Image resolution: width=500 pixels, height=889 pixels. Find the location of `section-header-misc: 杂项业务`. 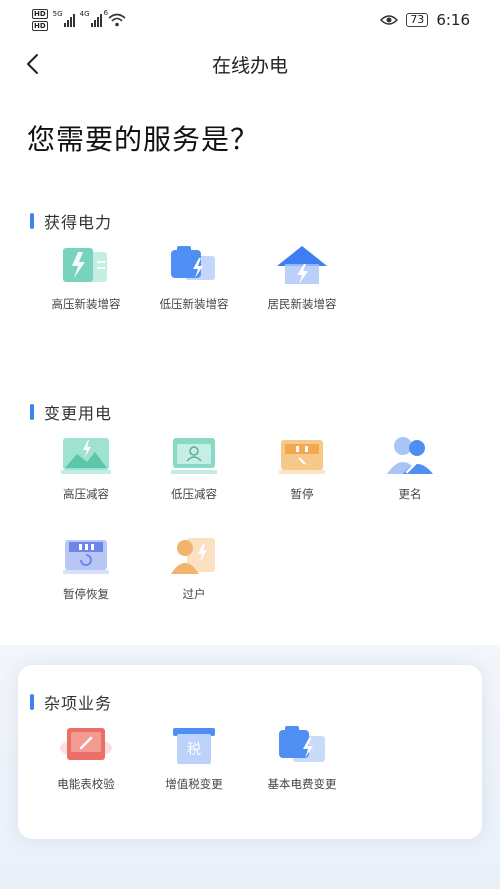

section-header-misc: 杂项业务 is located at coordinates (71, 702).